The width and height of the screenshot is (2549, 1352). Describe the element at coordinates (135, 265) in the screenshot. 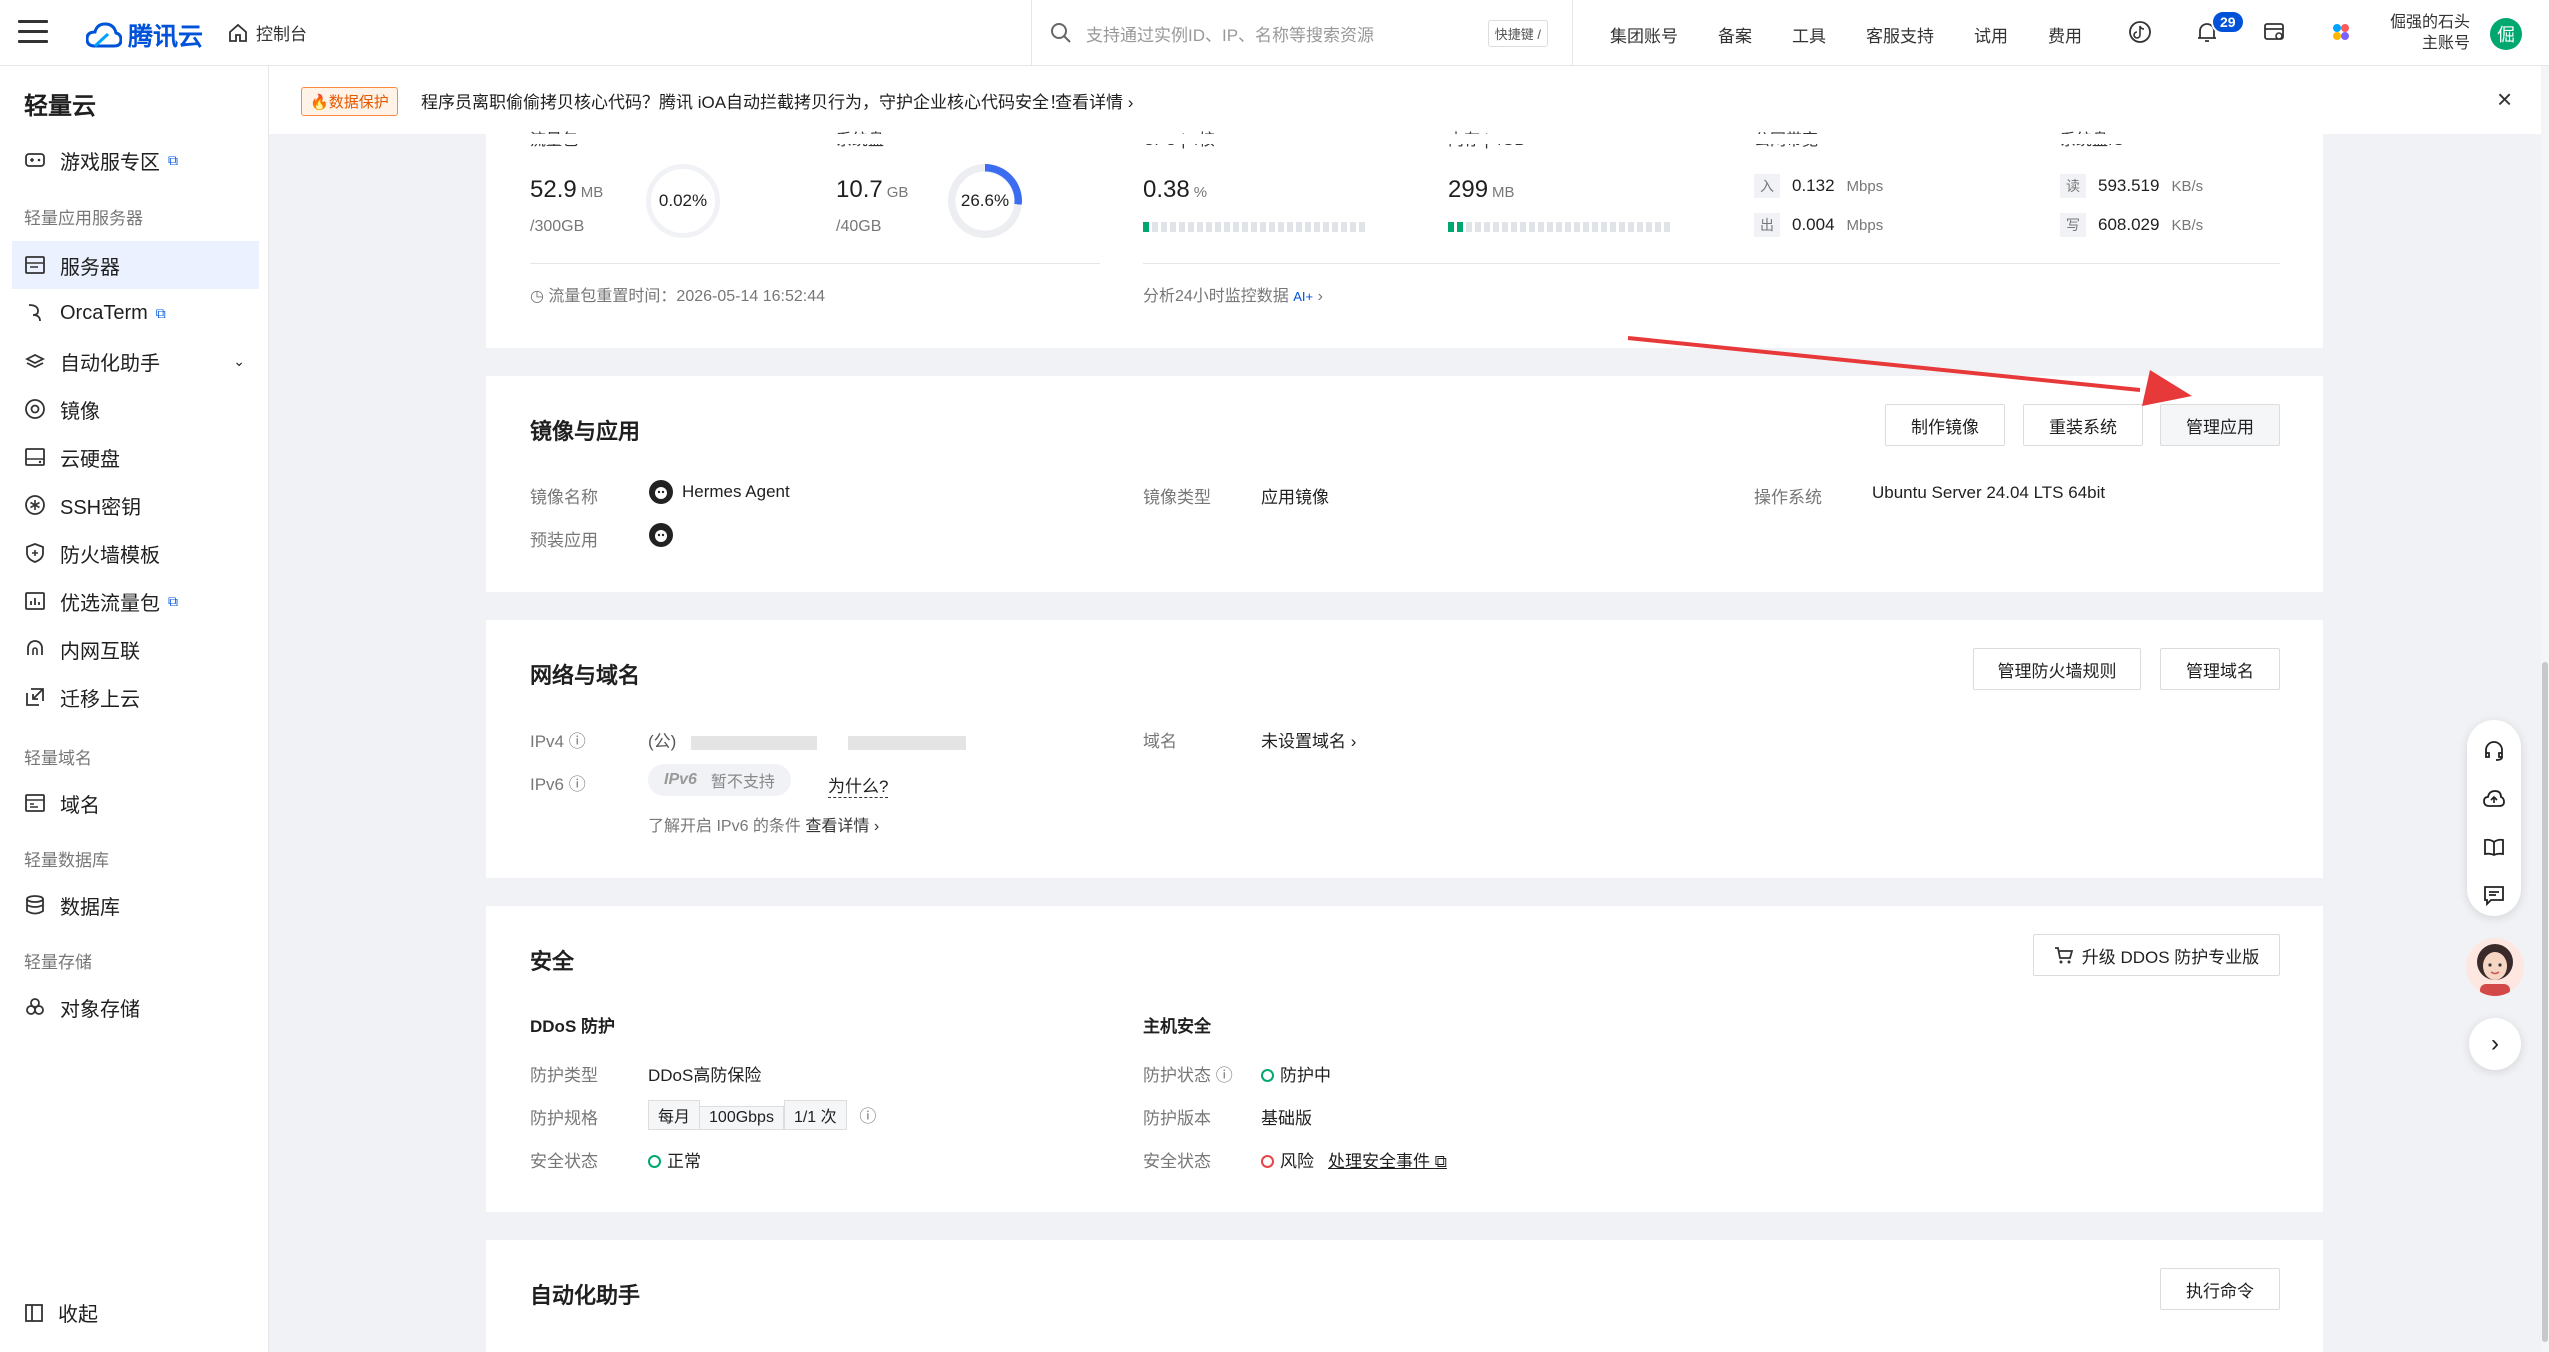

I see `sidebar-item-servers: 服务器` at that location.